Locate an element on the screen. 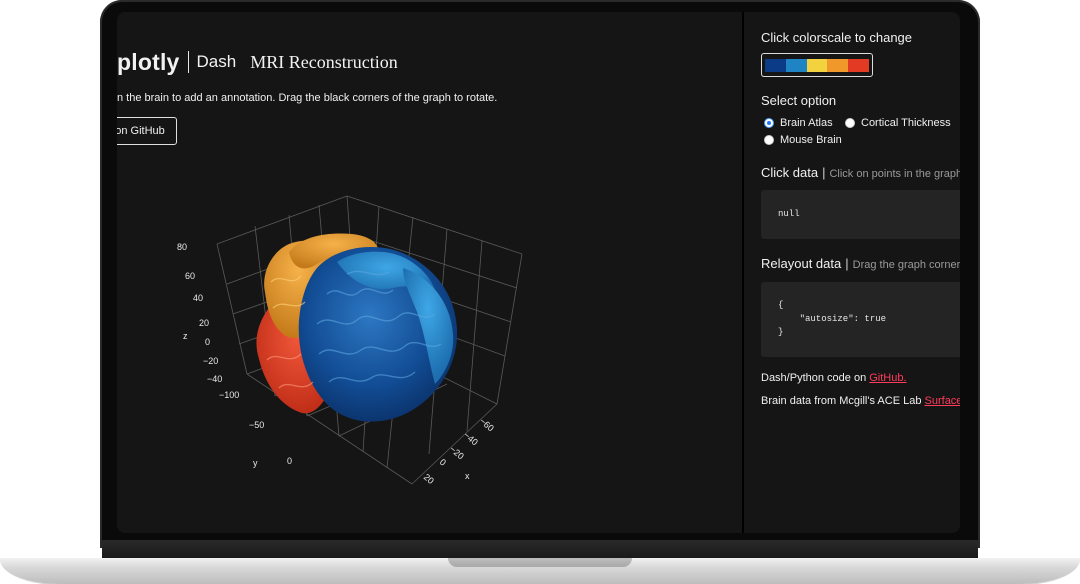  brain-surface is located at coordinates (357, 327).